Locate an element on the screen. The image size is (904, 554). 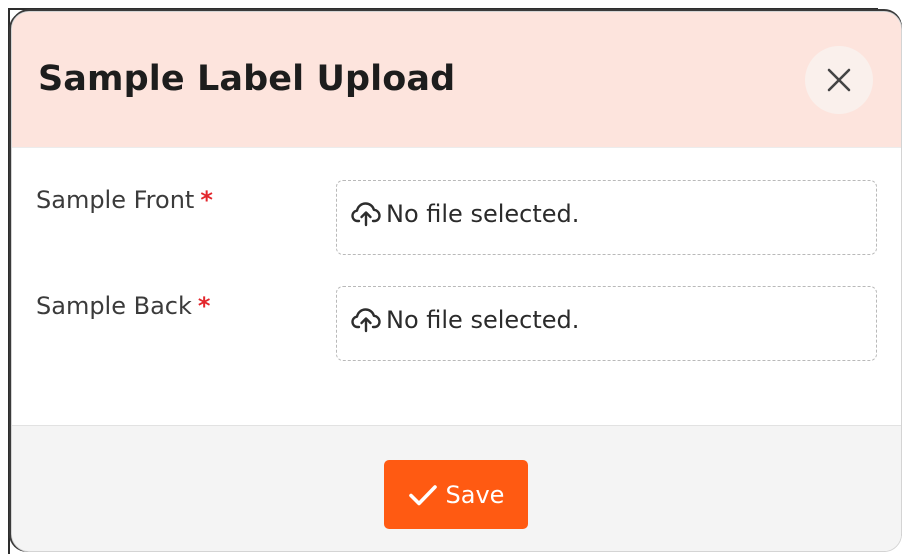
sample-front-file-input: No file selected. is located at coordinates (606, 217).